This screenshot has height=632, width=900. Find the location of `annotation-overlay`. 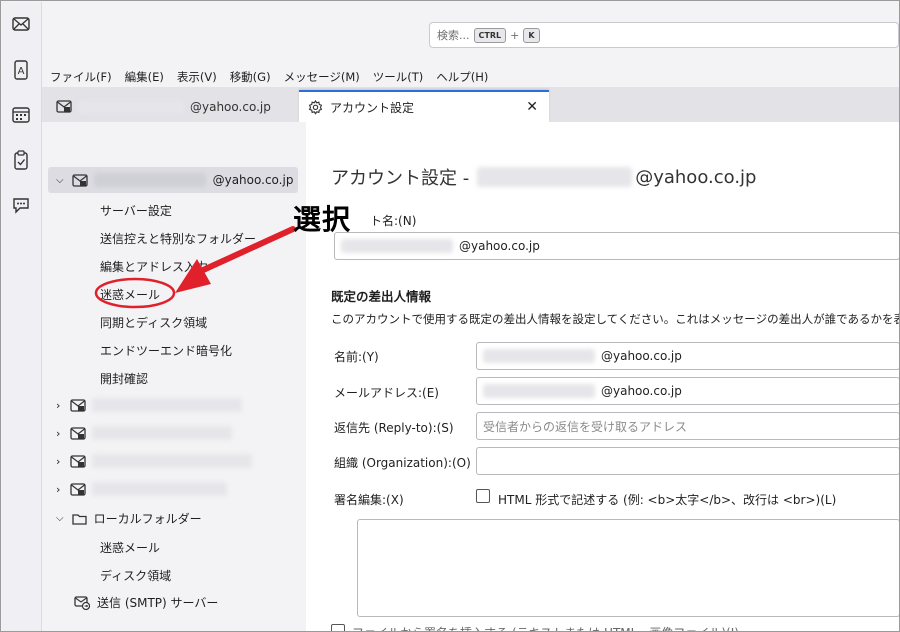

annotation-overlay is located at coordinates (195, 267).